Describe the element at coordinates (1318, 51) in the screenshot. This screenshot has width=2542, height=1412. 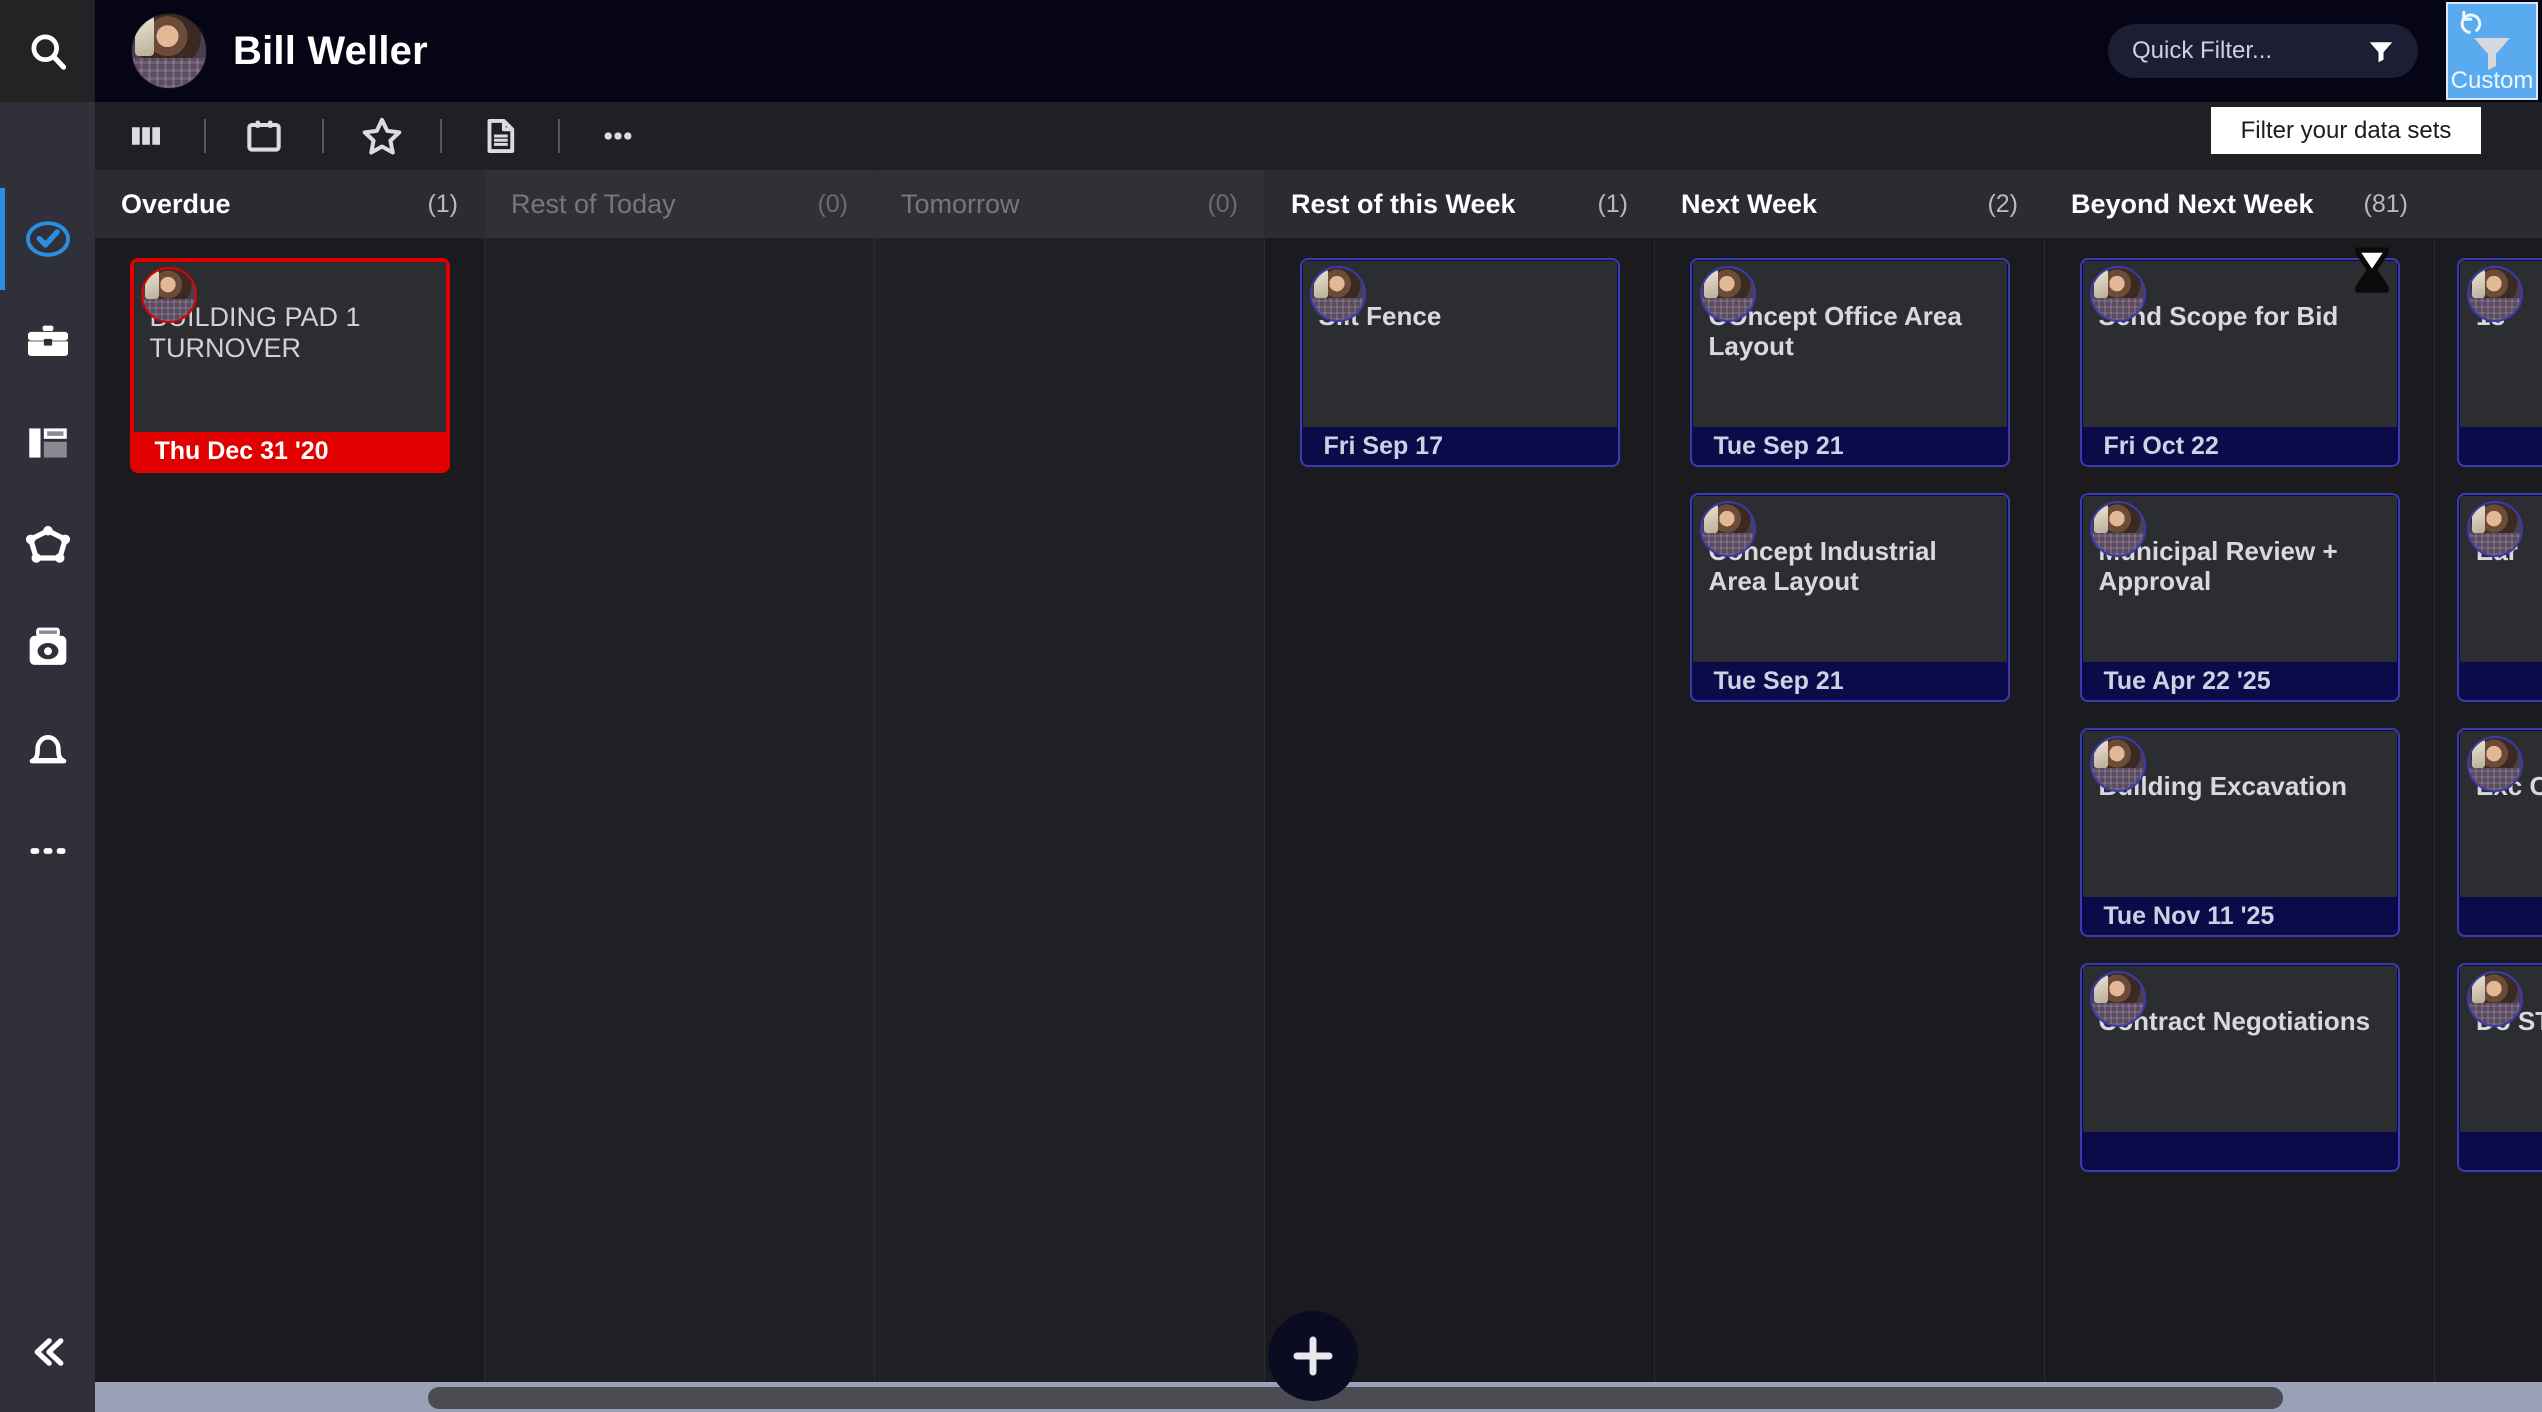
I see `app-header: Bill Weller Quick Filter... Custom` at that location.